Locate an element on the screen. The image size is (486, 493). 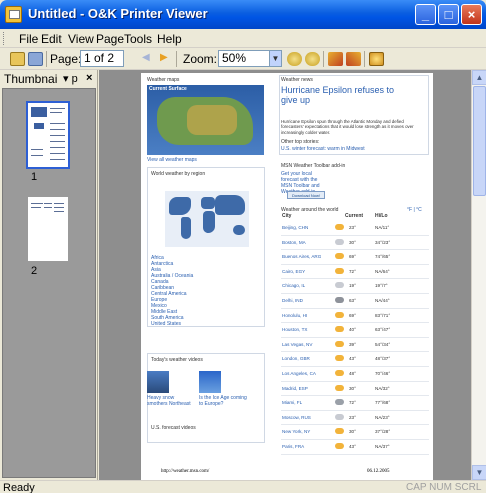
help-icon is located at coordinates (376, 59).